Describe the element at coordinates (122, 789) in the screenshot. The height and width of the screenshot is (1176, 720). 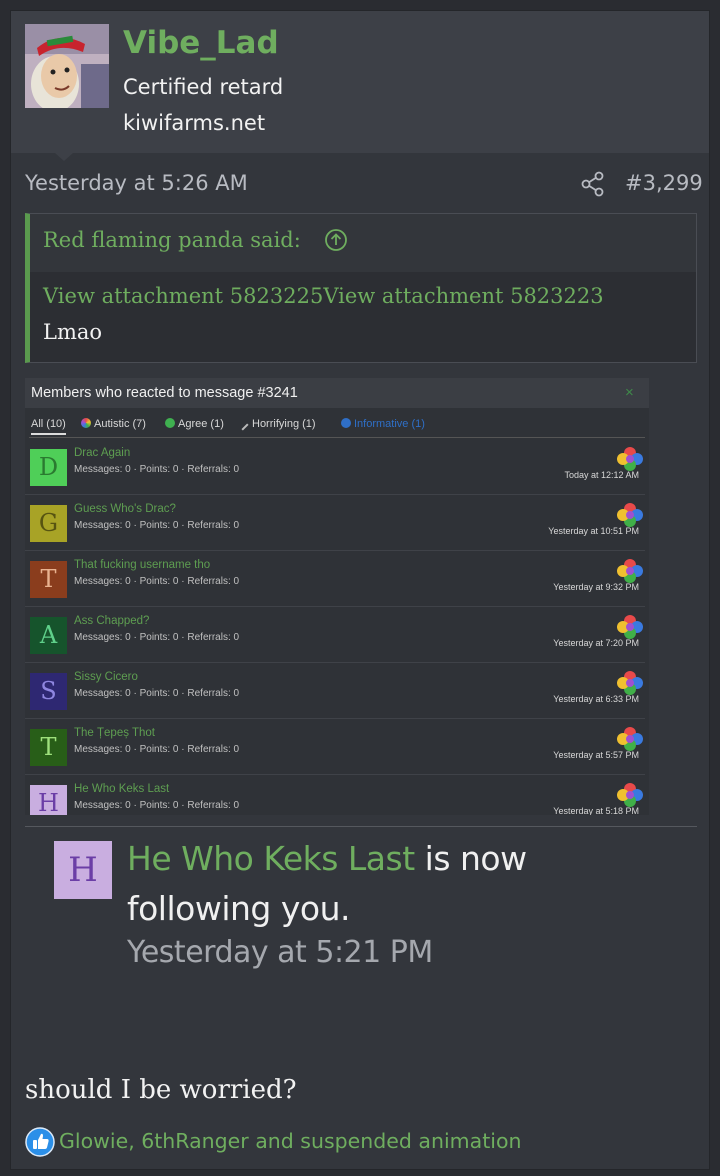
I see `member-name: He Who Keks Last` at that location.